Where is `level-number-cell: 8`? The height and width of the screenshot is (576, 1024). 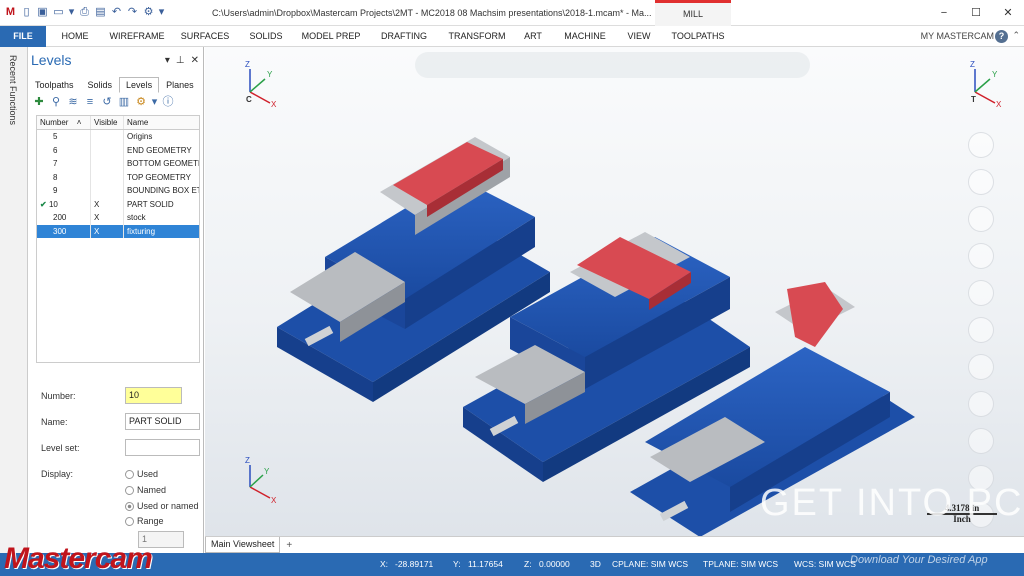
level-number-cell: 8 is located at coordinates (64, 177).